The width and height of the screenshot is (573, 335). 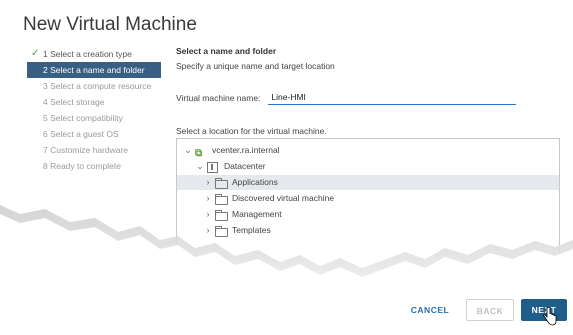 I want to click on cancel-button: CANCEL, so click(x=430, y=310).